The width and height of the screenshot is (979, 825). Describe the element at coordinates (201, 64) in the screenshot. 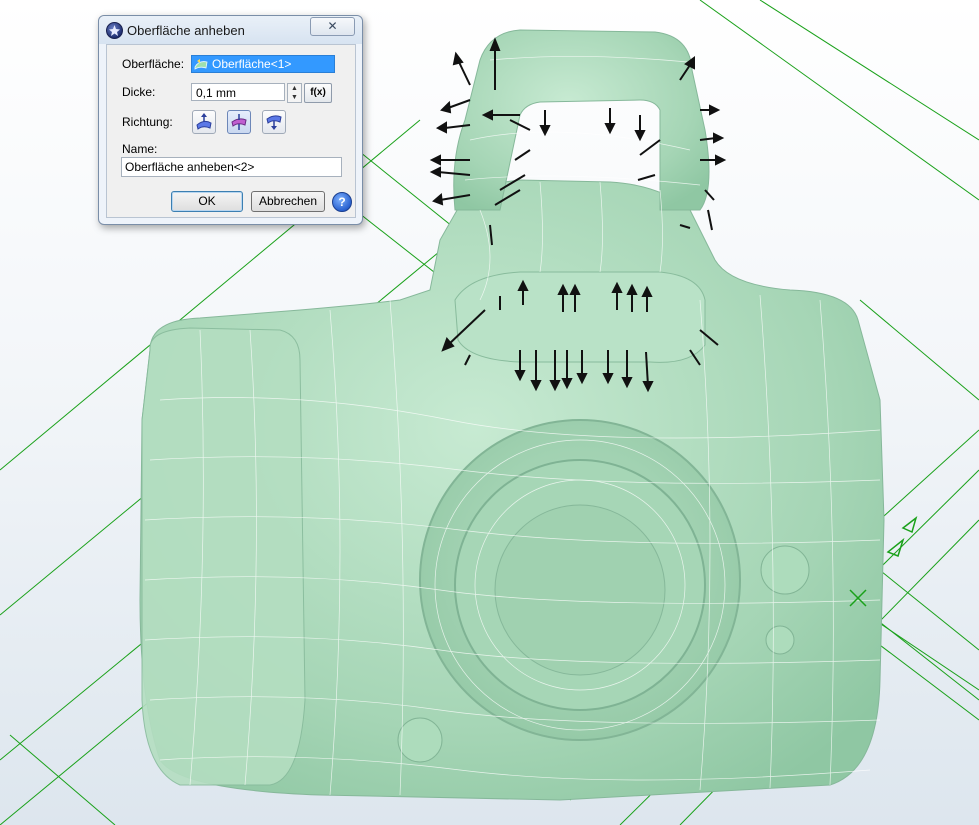

I see `surface-icon` at that location.